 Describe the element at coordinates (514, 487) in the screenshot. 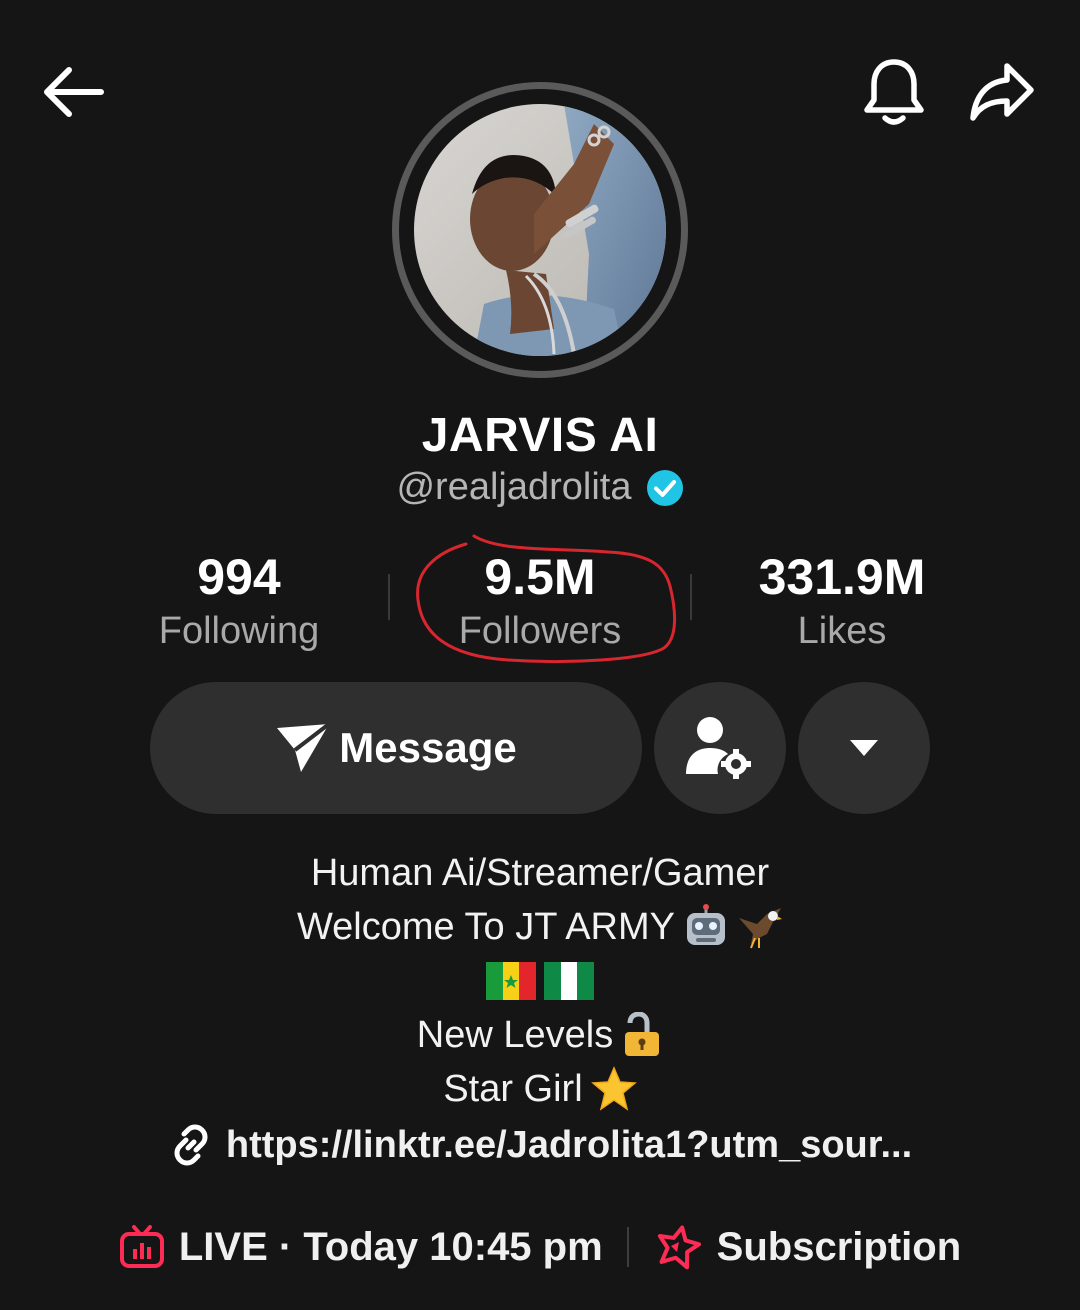

I see `username-handle: @realjadrolita` at that location.